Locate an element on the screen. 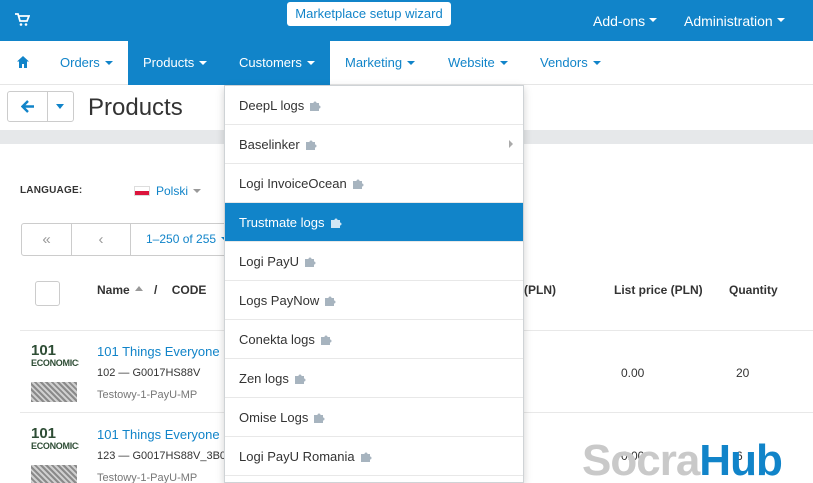 The image size is (813, 483). nav-orders: Orders is located at coordinates (87, 63).